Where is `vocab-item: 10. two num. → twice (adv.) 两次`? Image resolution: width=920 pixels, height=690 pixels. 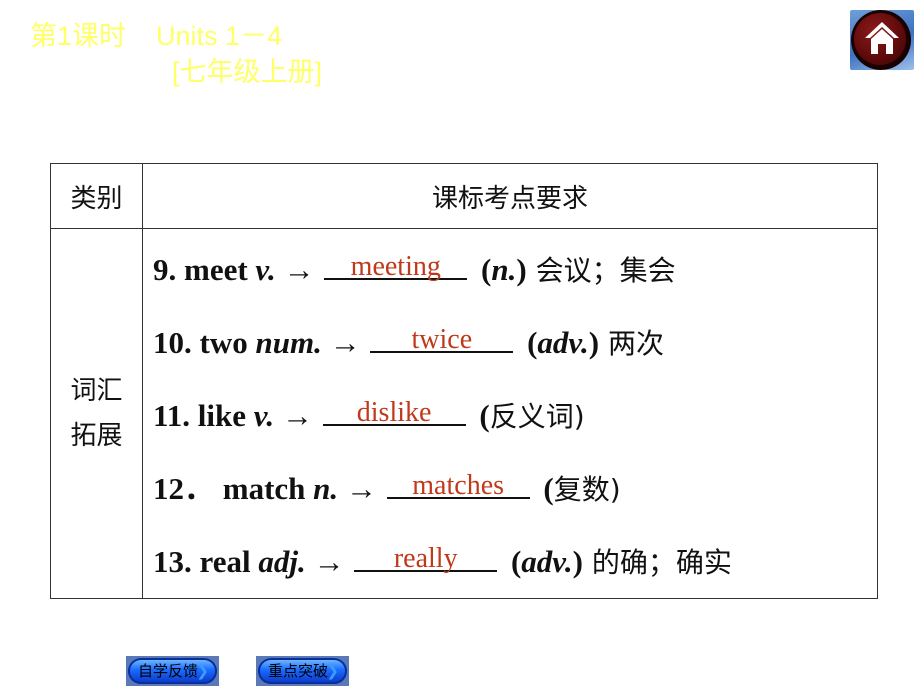 vocab-item: 10. two num. → twice (adv.) 两次 is located at coordinates (510, 342).